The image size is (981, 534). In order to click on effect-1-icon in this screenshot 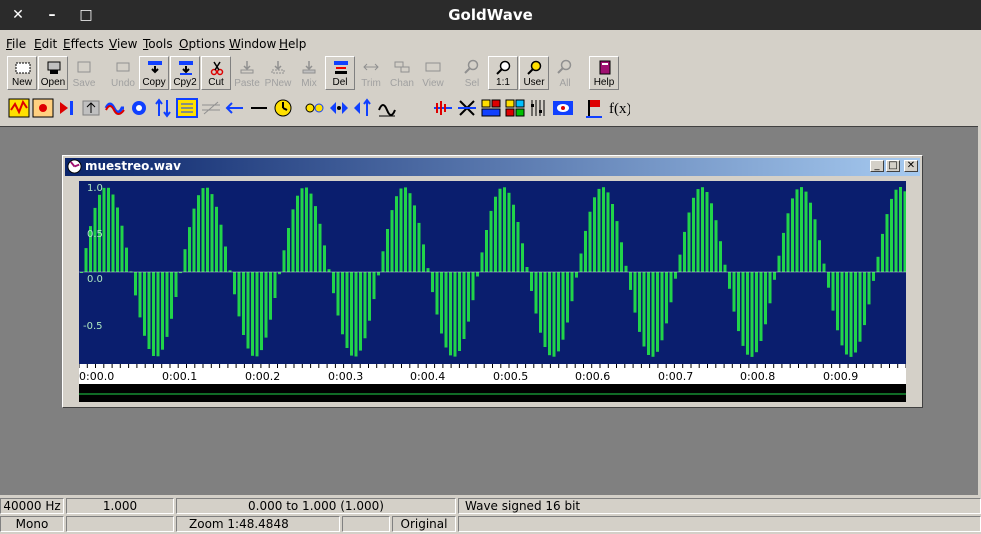, I will do `click(19, 108)`.